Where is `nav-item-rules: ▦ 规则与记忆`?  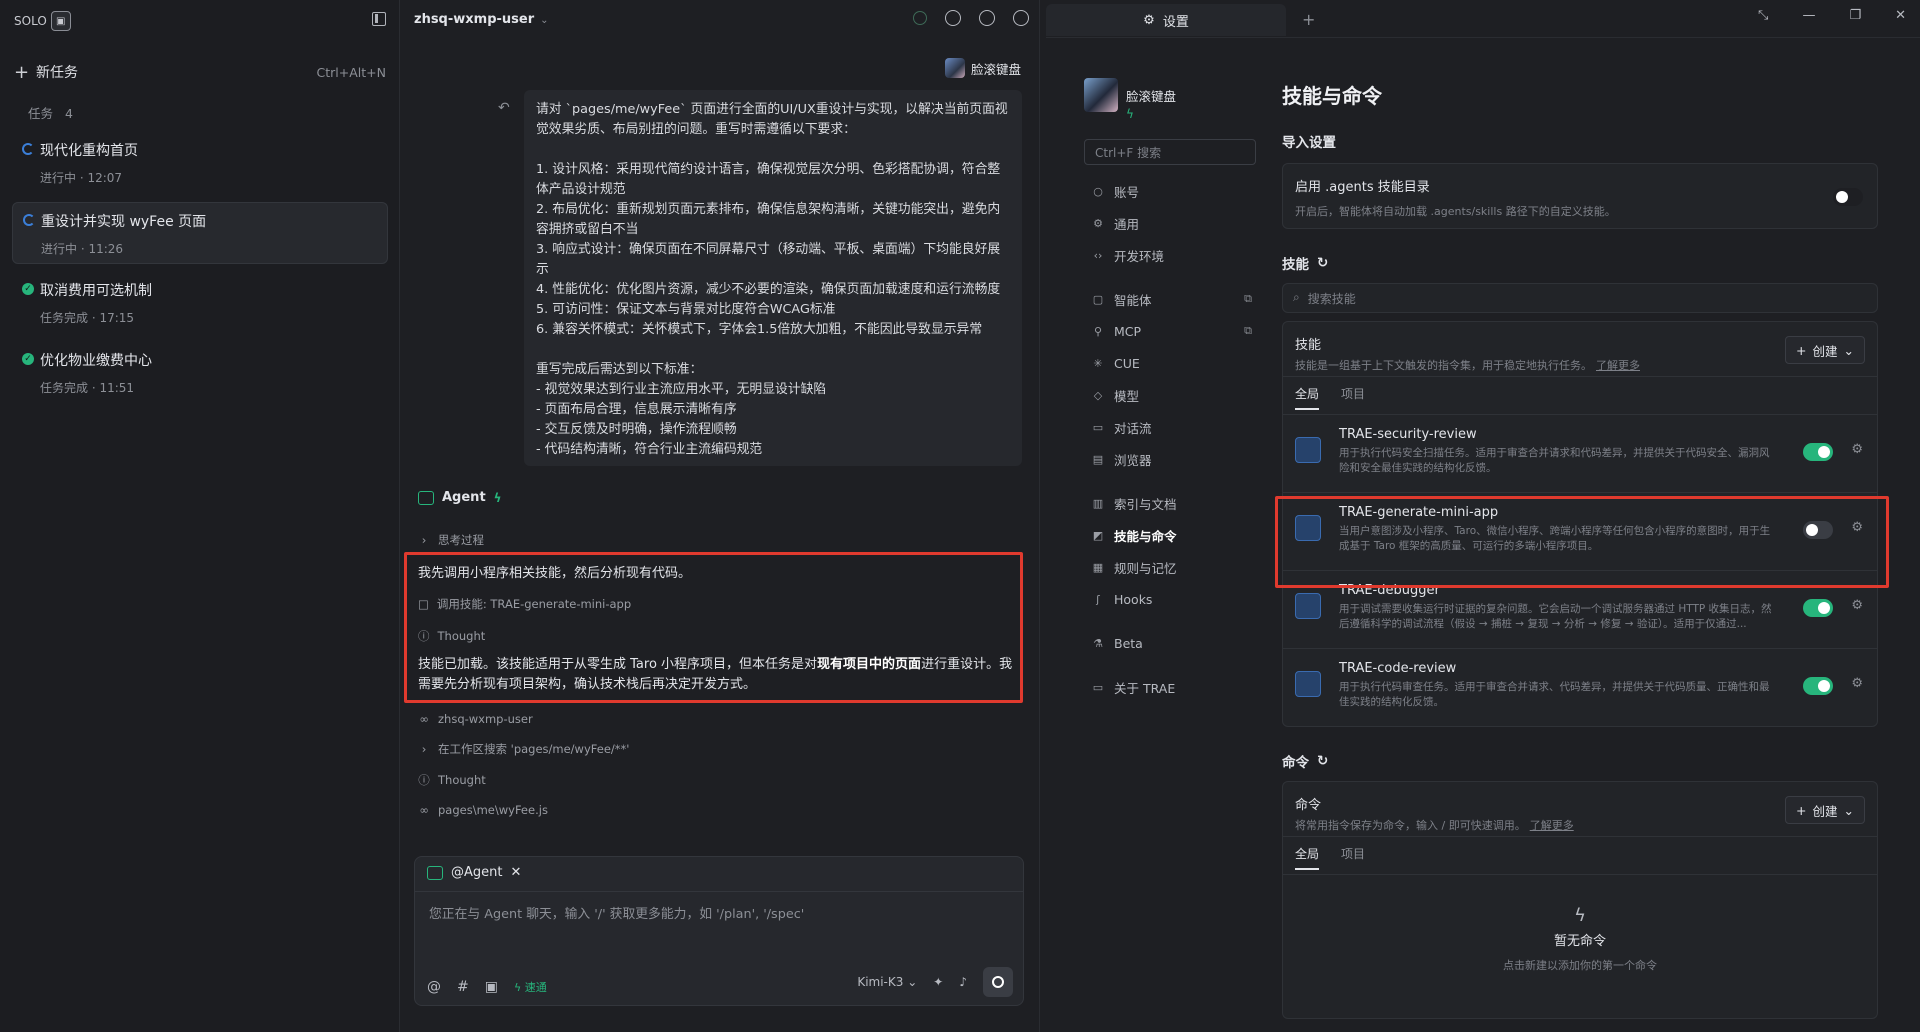 nav-item-rules: ▦ 规则与记忆 is located at coordinates (1170, 567).